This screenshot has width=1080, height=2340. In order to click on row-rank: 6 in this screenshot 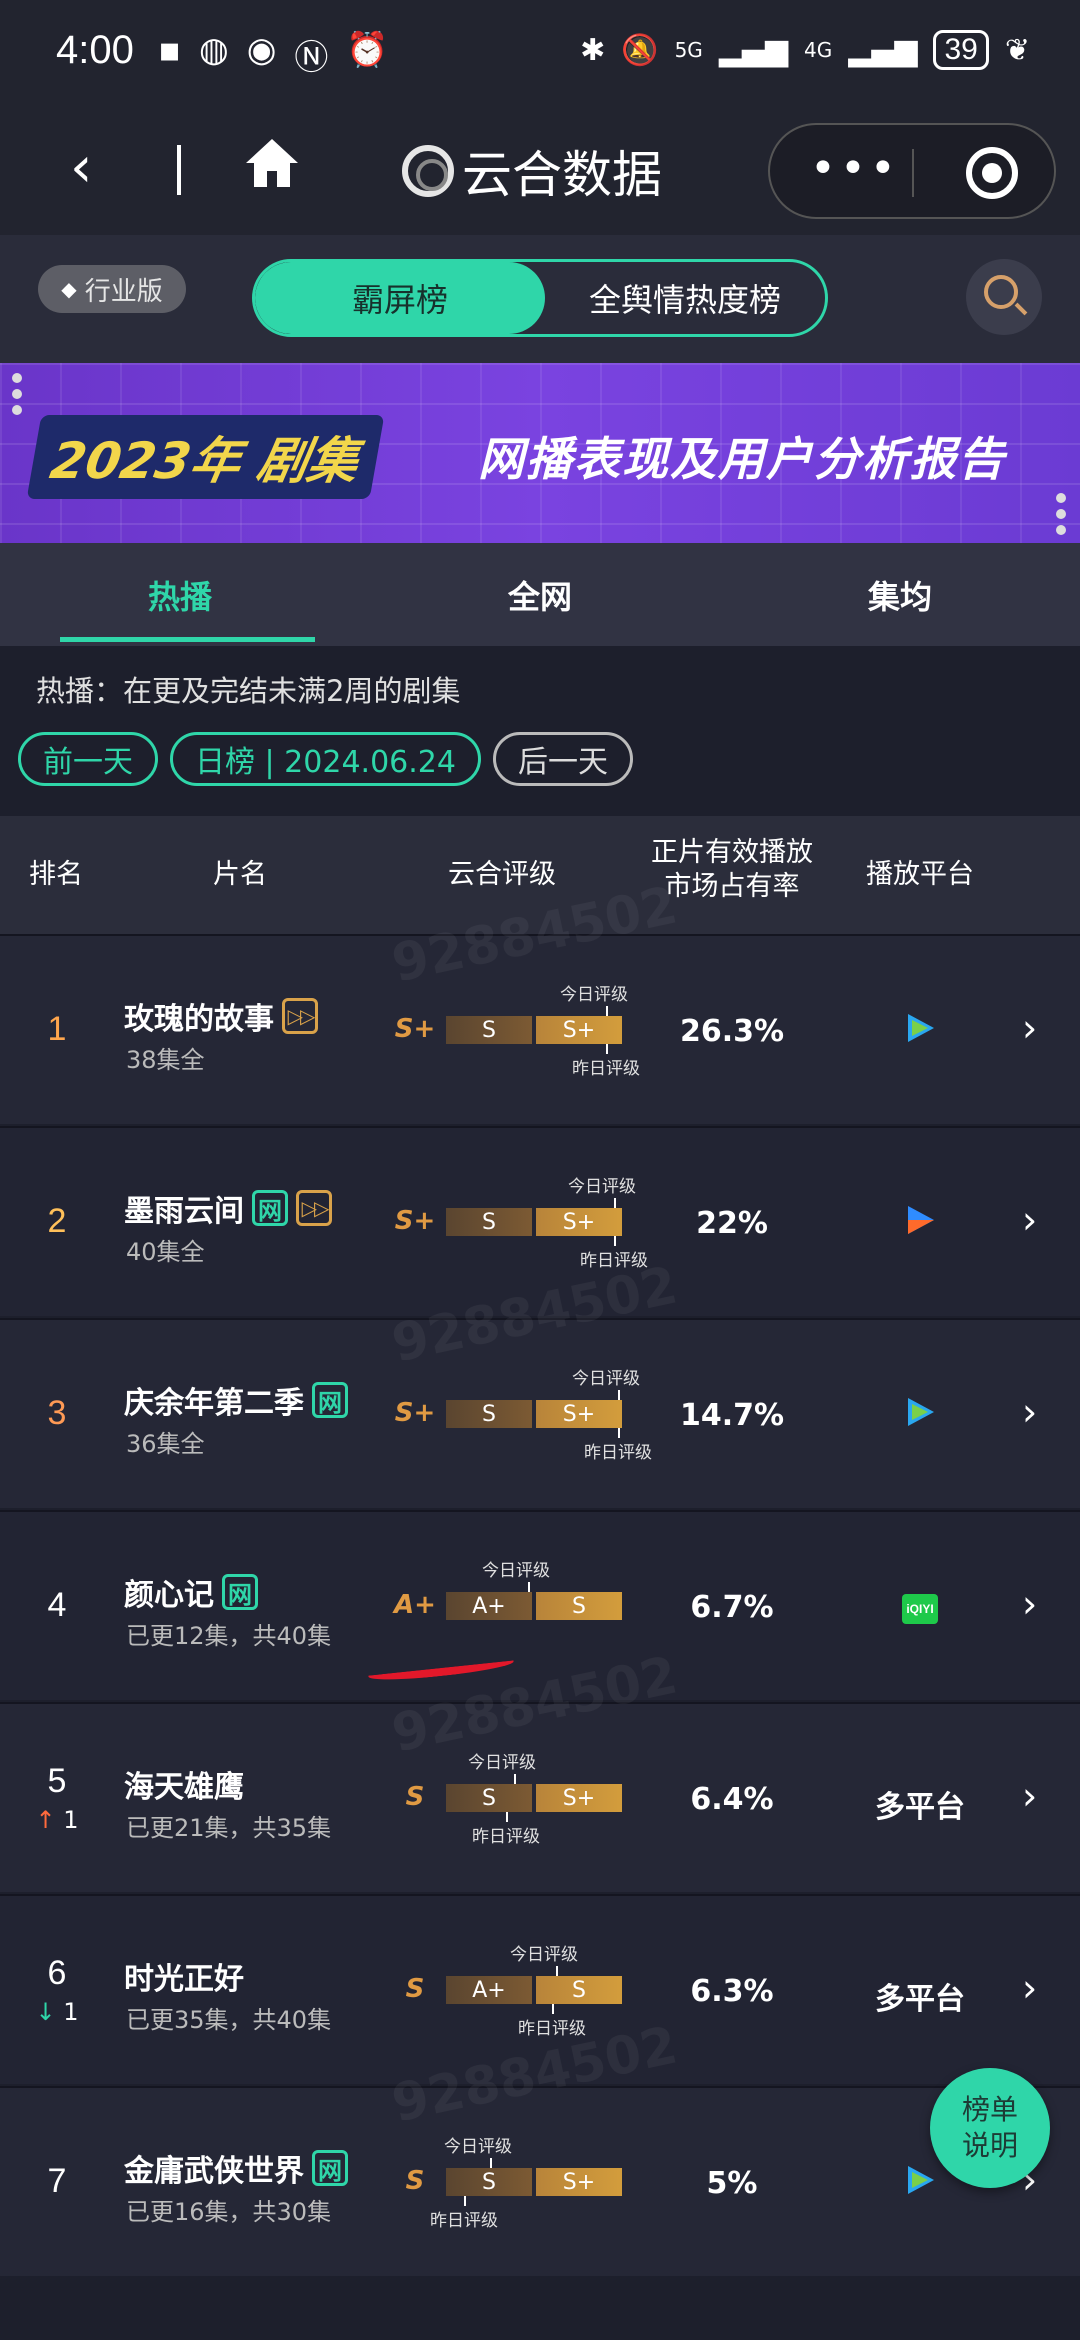, I will do `click(57, 1973)`.